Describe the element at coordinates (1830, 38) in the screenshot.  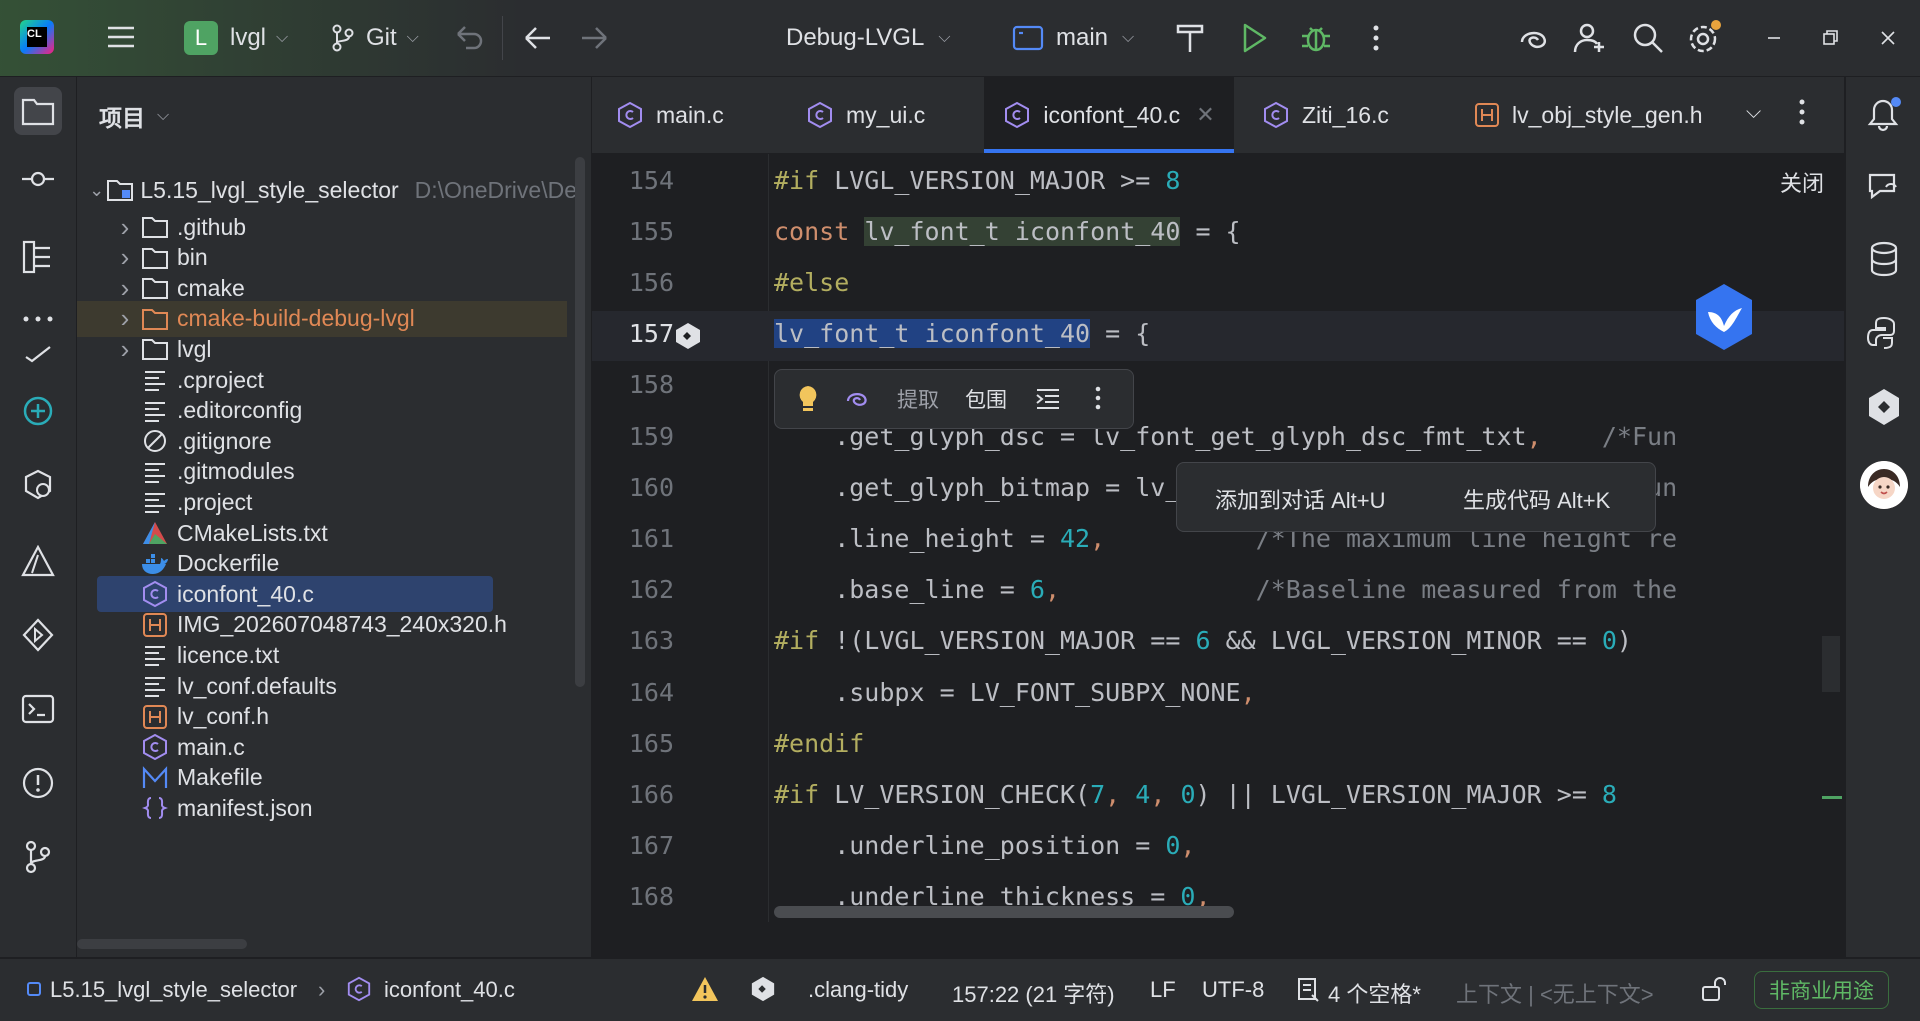
I see `restore-icon` at that location.